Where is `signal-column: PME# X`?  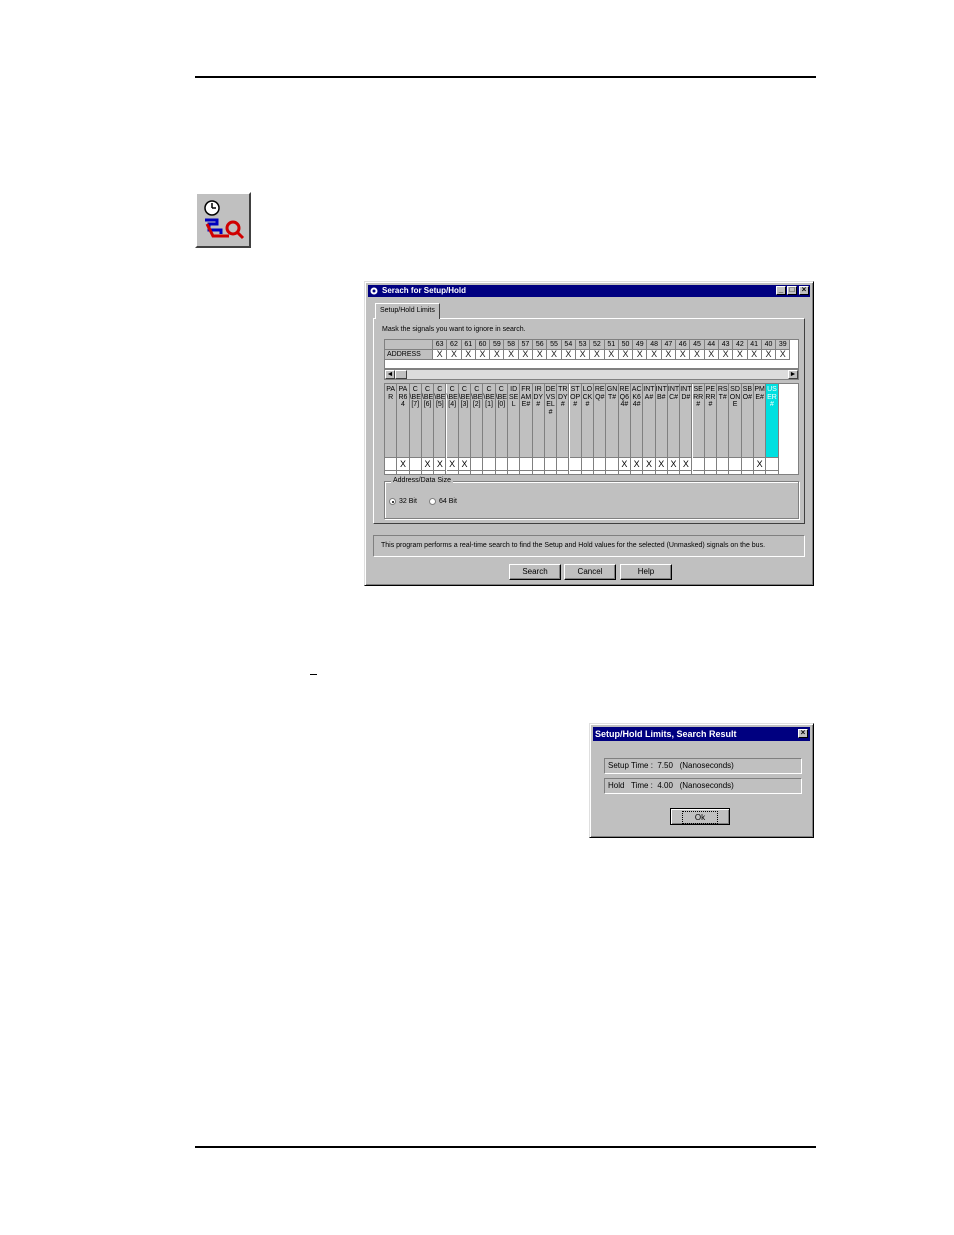
signal-column: PME# X is located at coordinates (760, 429).